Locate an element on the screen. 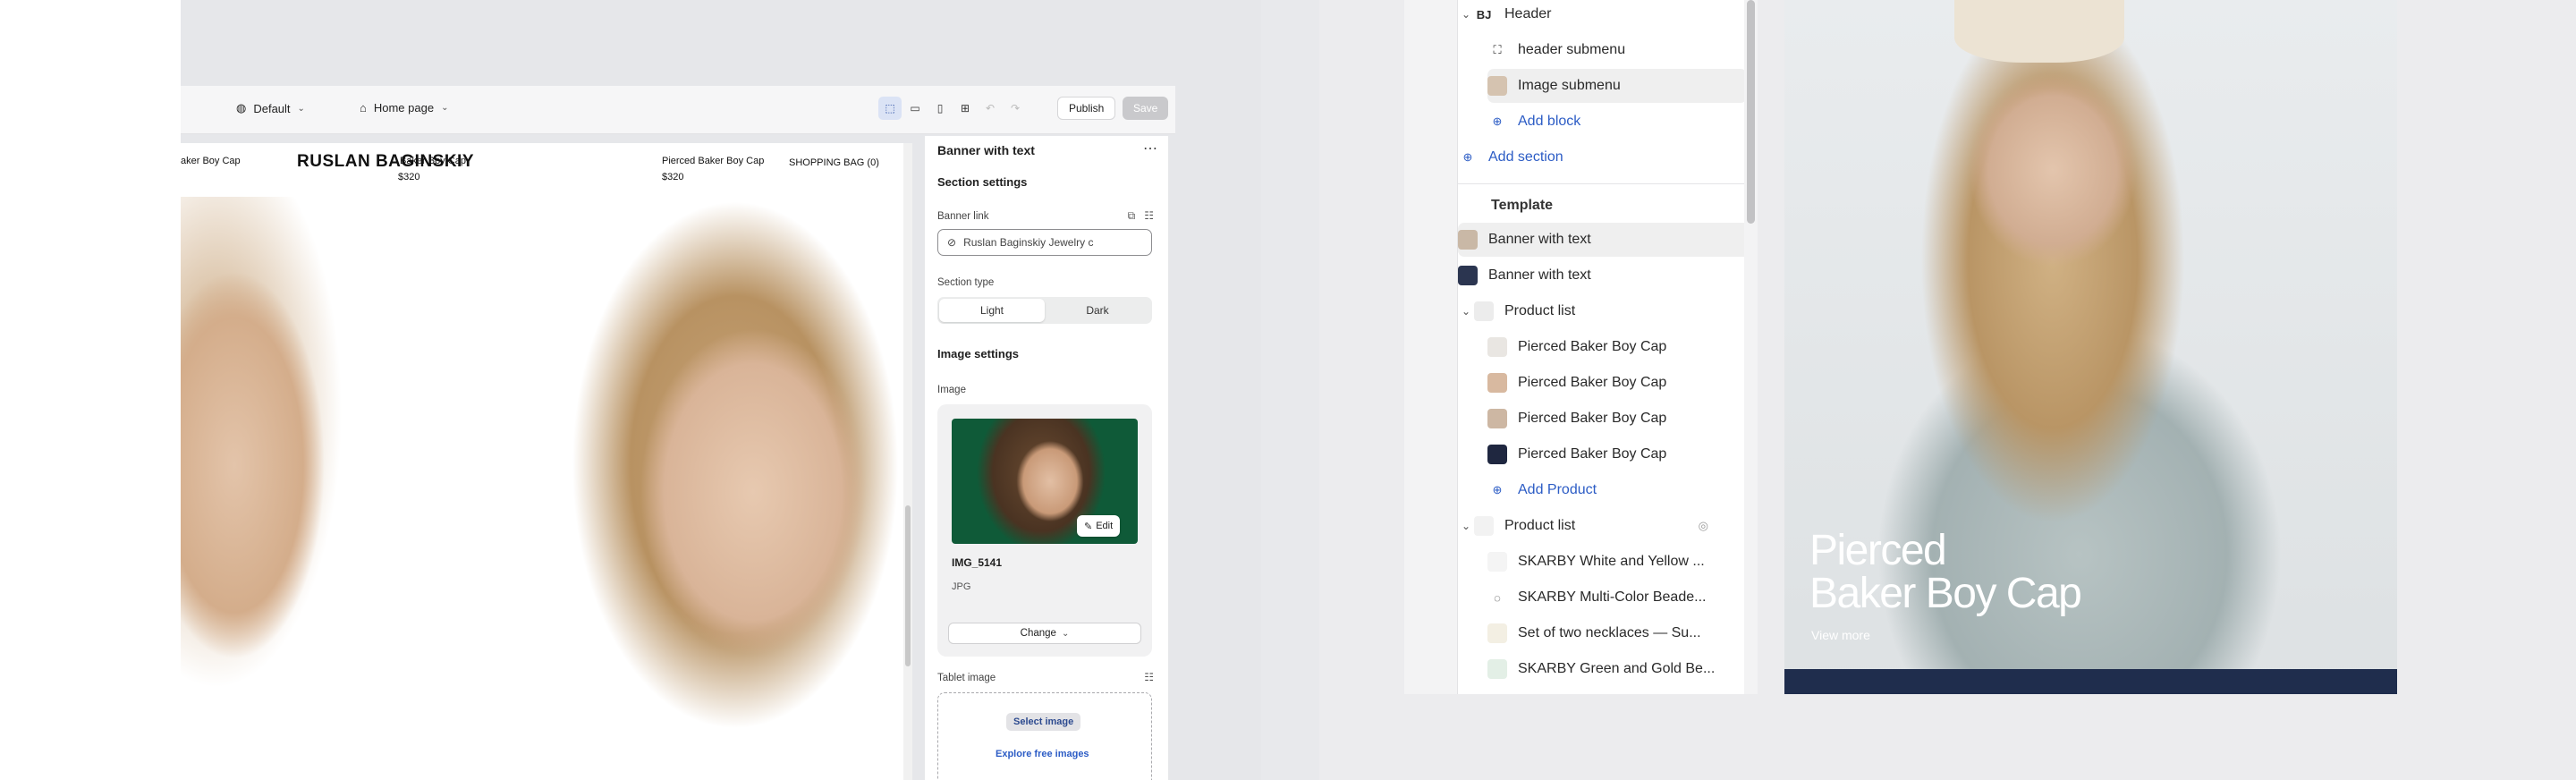  necklace-icon: ◌ is located at coordinates (1497, 597).